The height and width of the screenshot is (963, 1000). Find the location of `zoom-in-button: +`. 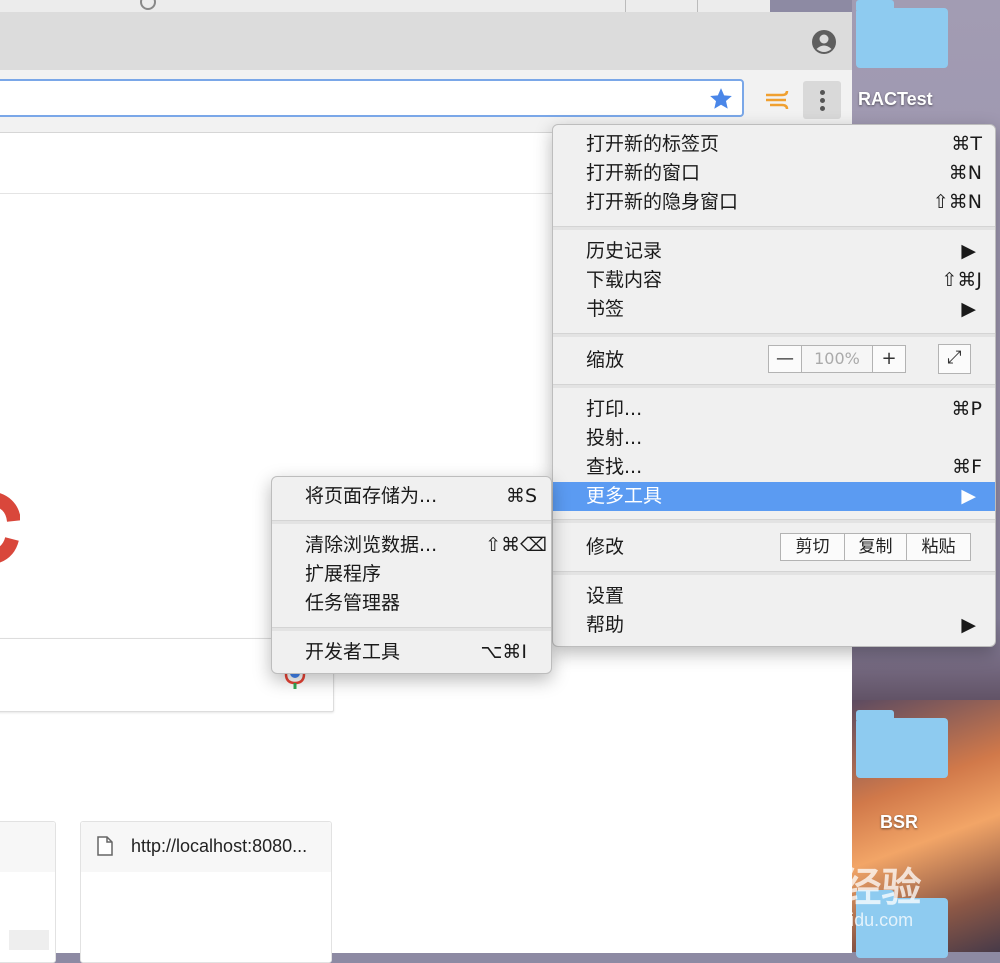

zoom-in-button: + is located at coordinates (889, 359).